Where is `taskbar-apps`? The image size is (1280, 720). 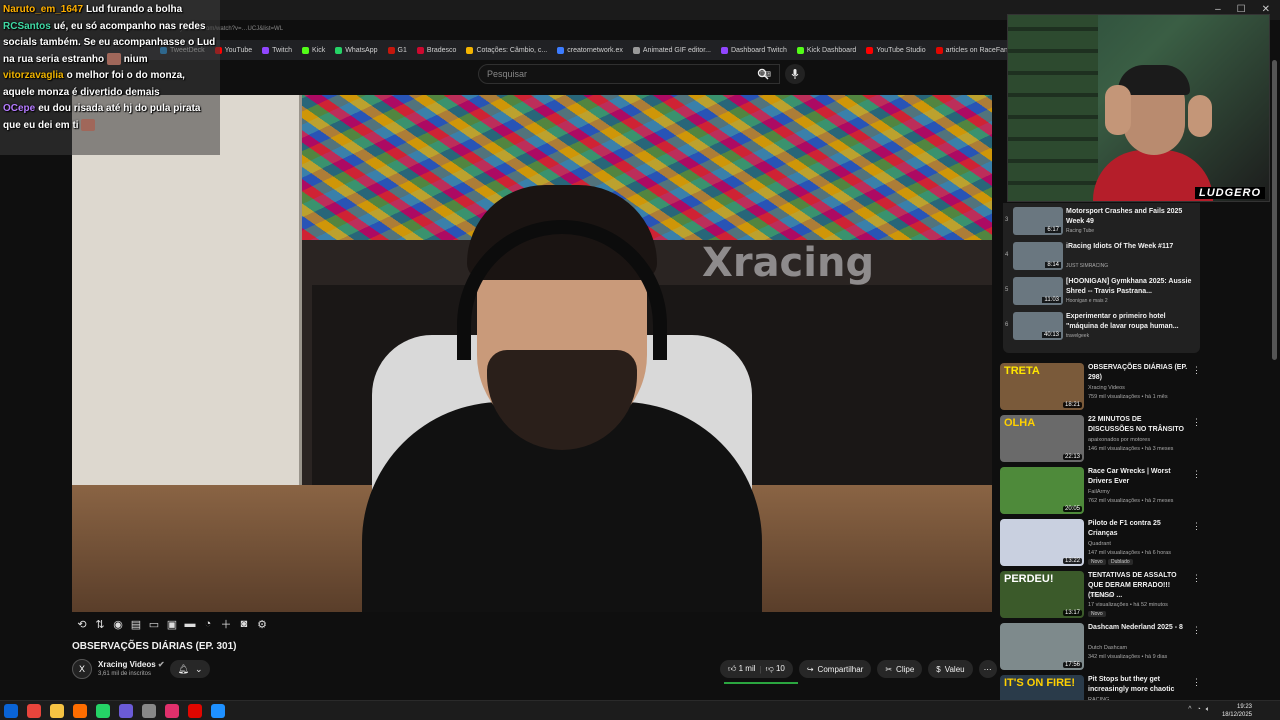
taskbar-apps is located at coordinates (114, 711).